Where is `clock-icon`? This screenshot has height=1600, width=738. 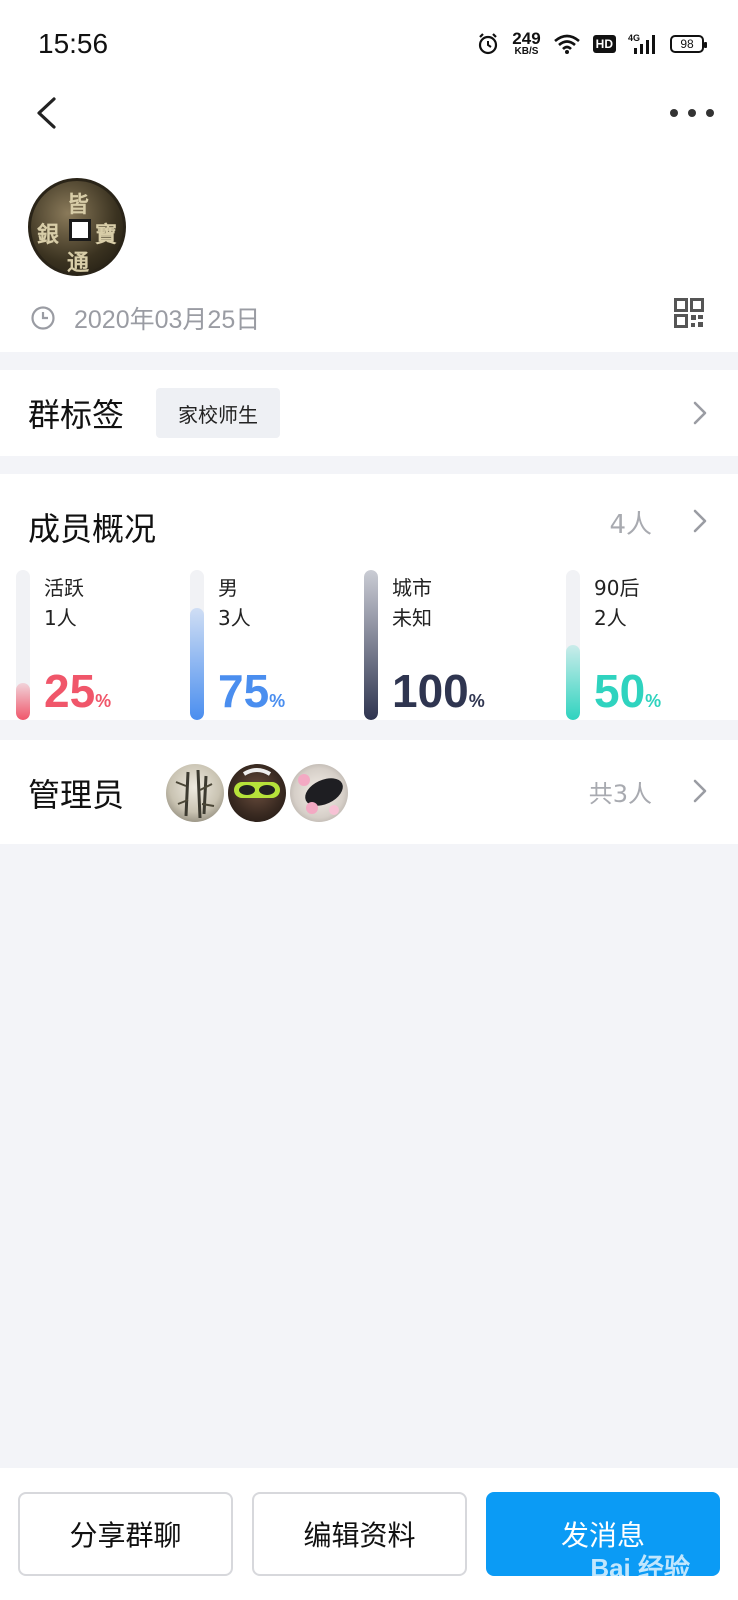
clock-icon is located at coordinates (43, 318).